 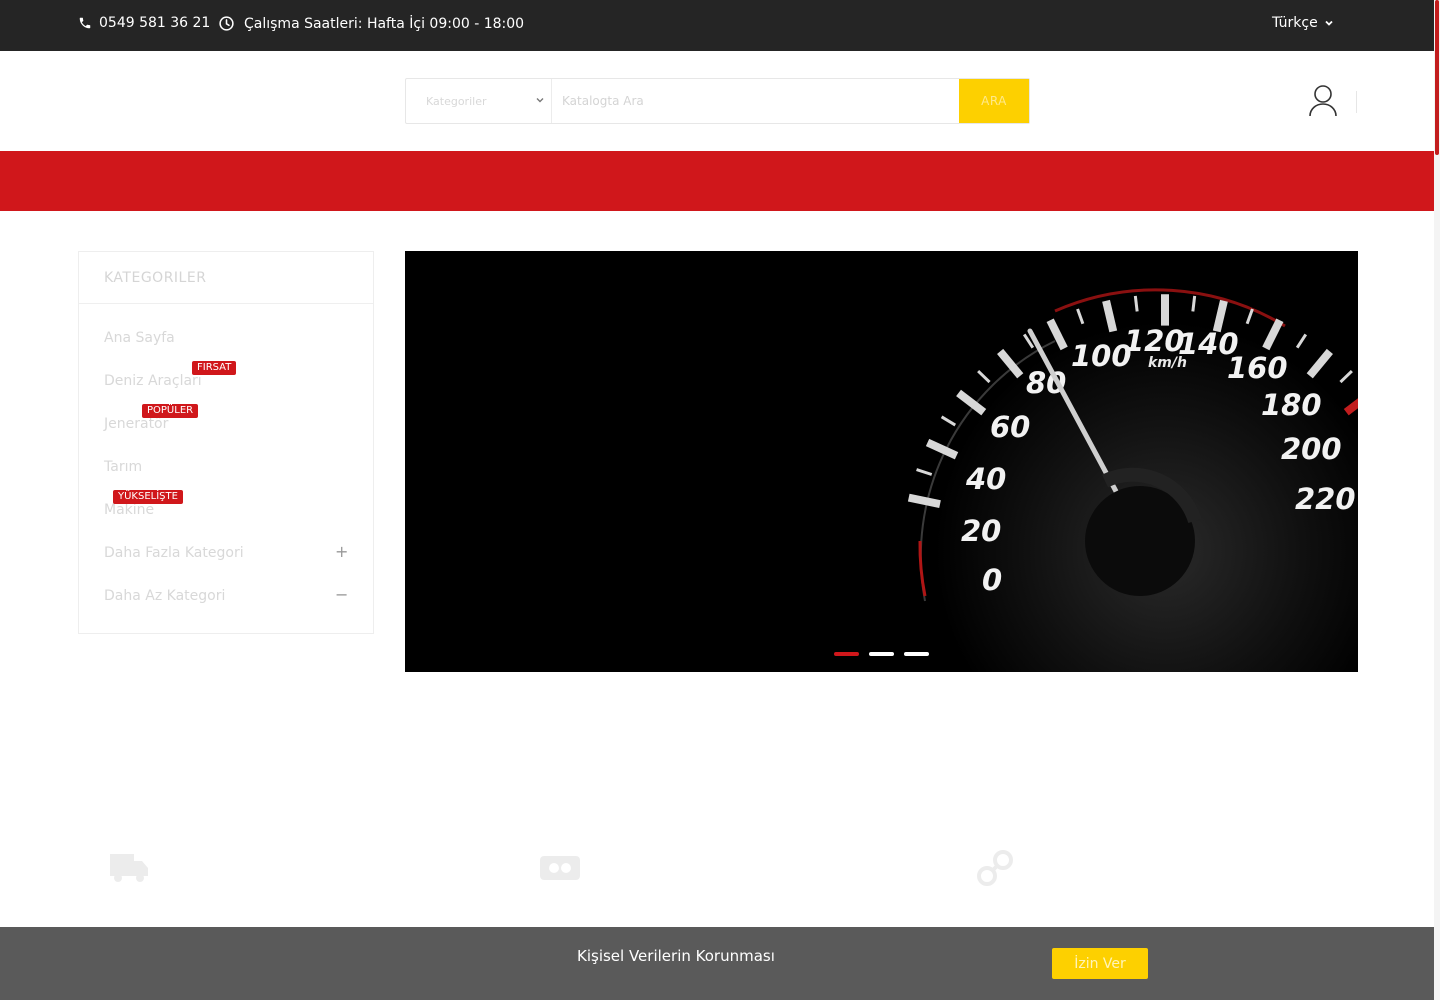 What do you see at coordinates (341, 551) in the screenshot?
I see `expand-plus-icon: +` at bounding box center [341, 551].